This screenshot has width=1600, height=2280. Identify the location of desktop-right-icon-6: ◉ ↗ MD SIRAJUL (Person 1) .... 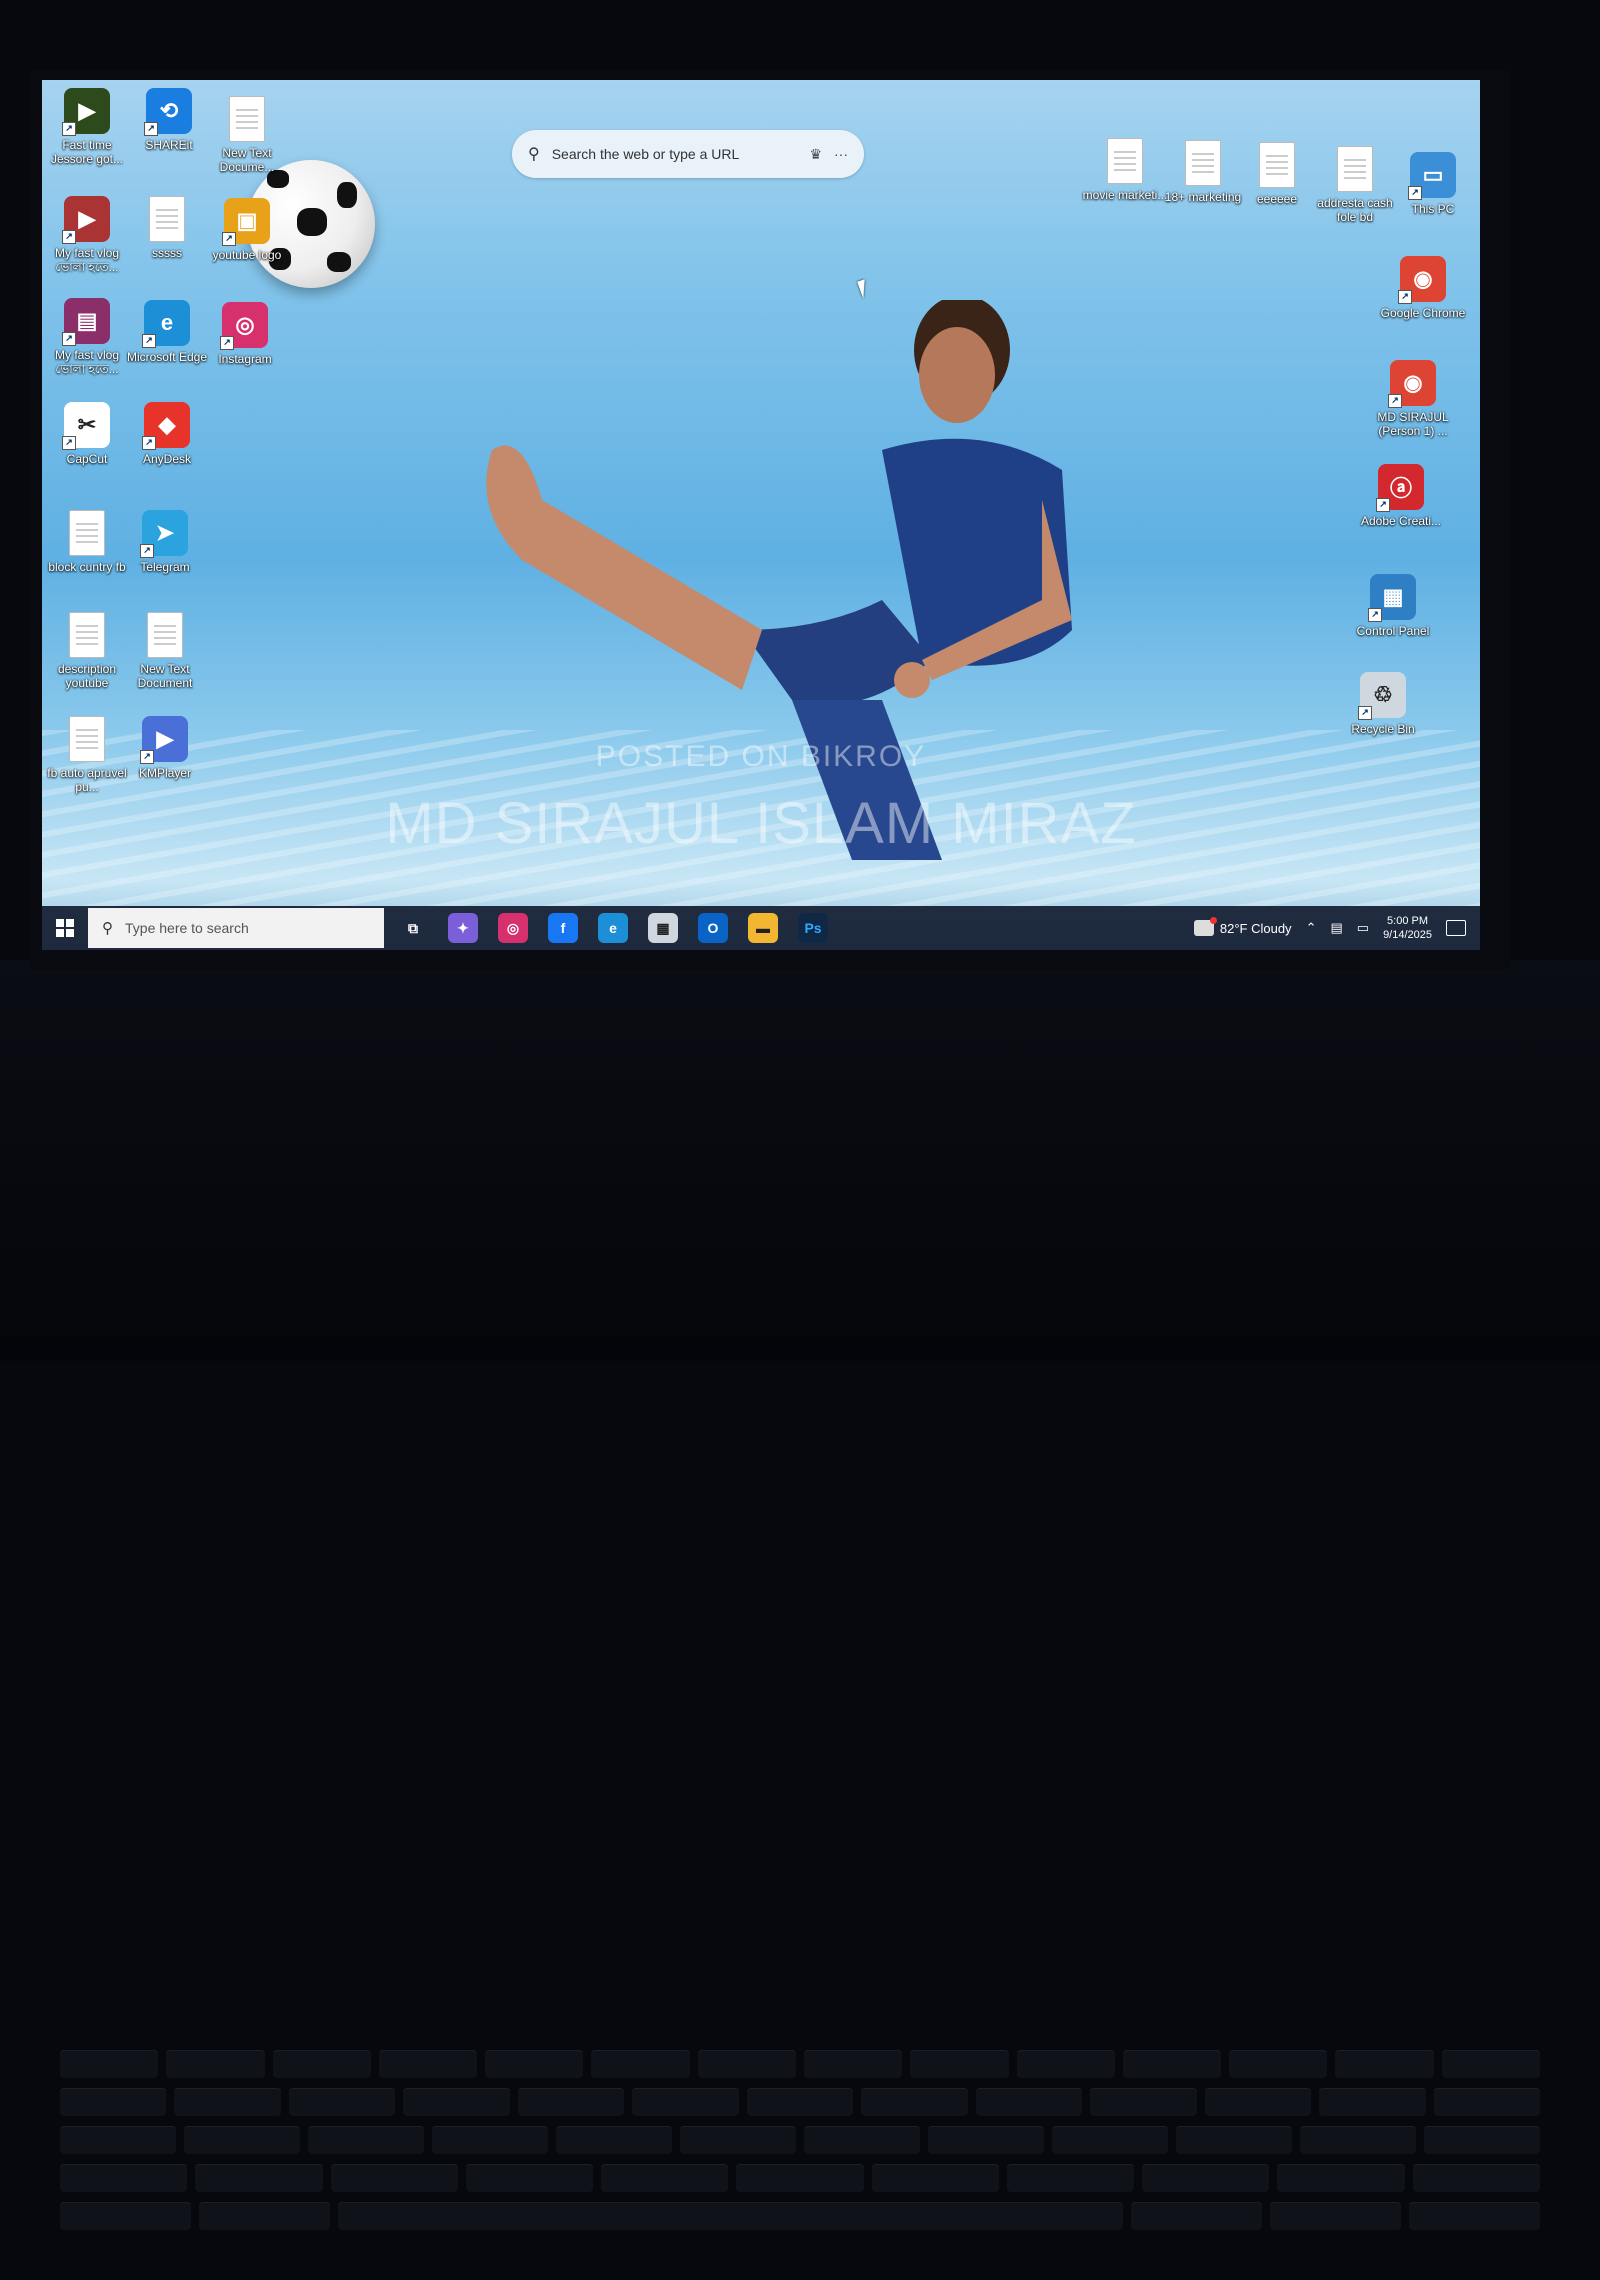
(1413, 399).